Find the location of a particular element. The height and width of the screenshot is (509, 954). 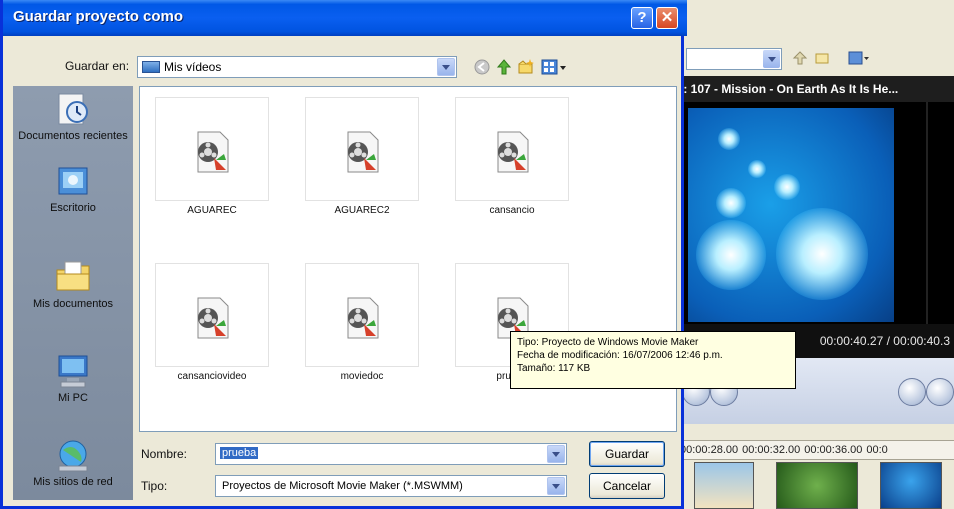

file-item: AGUAREC2 is located at coordinates (362, 156).